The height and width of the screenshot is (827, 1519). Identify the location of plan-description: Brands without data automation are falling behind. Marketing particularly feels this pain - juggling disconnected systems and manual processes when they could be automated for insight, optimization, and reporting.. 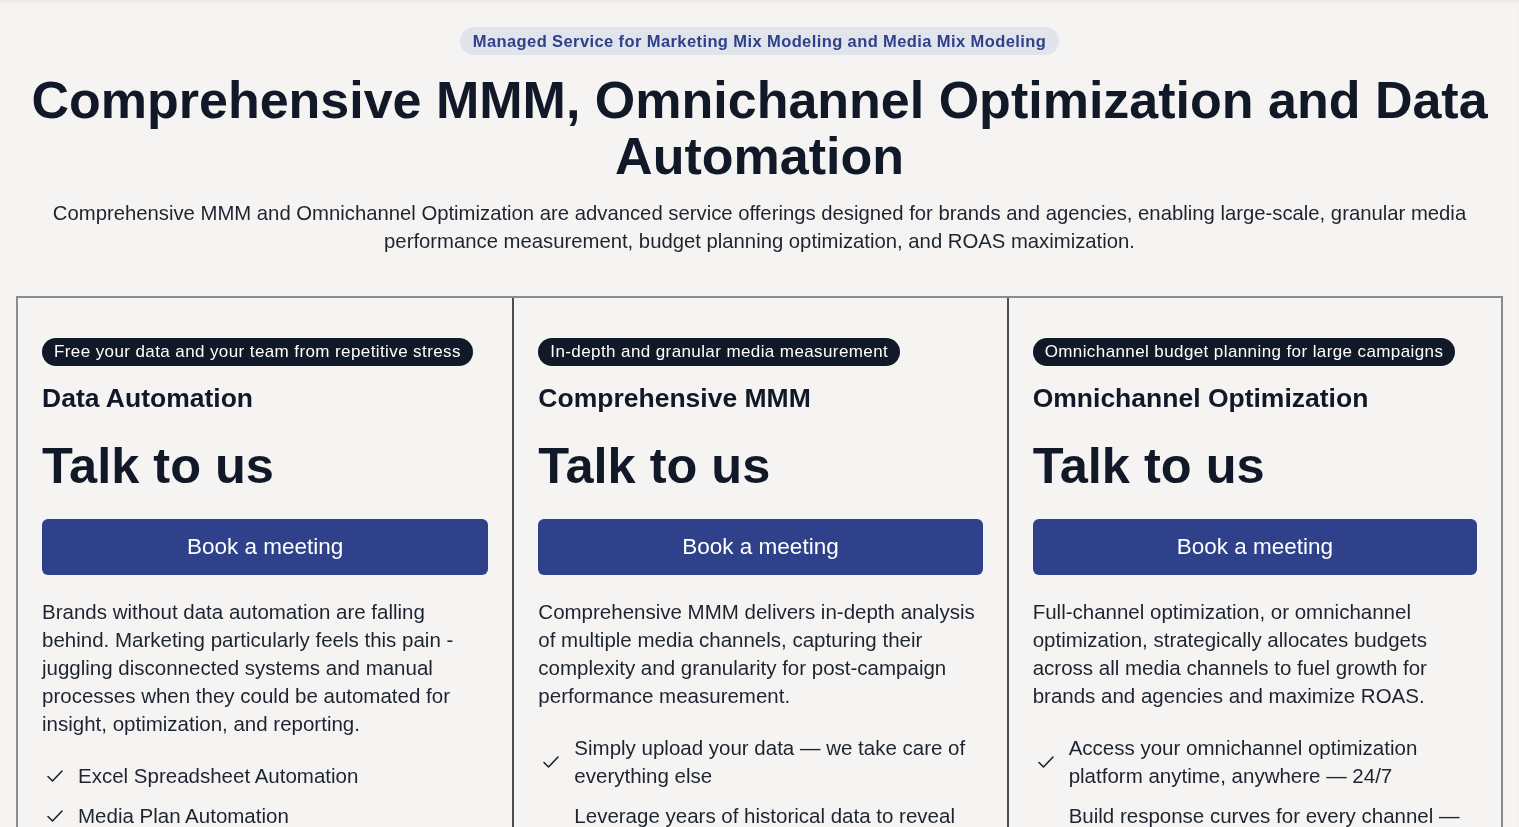
(248, 668).